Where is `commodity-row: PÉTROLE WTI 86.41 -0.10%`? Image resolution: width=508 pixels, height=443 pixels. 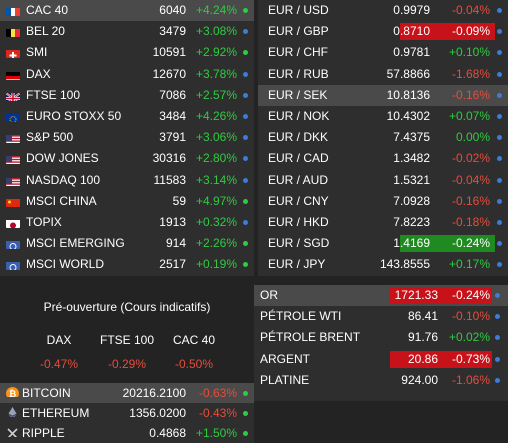 commodity-row: PÉTROLE WTI 86.41 -0.10% is located at coordinates (381, 316).